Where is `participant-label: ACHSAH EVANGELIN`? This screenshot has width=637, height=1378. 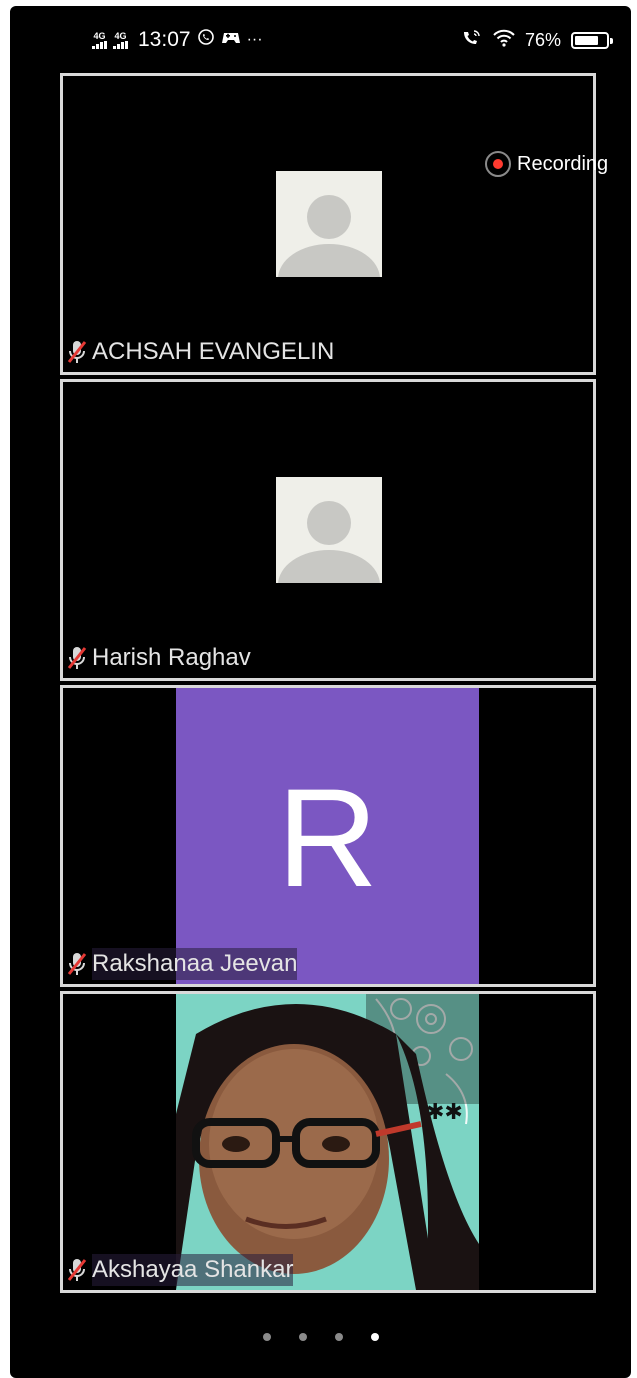 participant-label: ACHSAH EVANGELIN is located at coordinates (203, 352).